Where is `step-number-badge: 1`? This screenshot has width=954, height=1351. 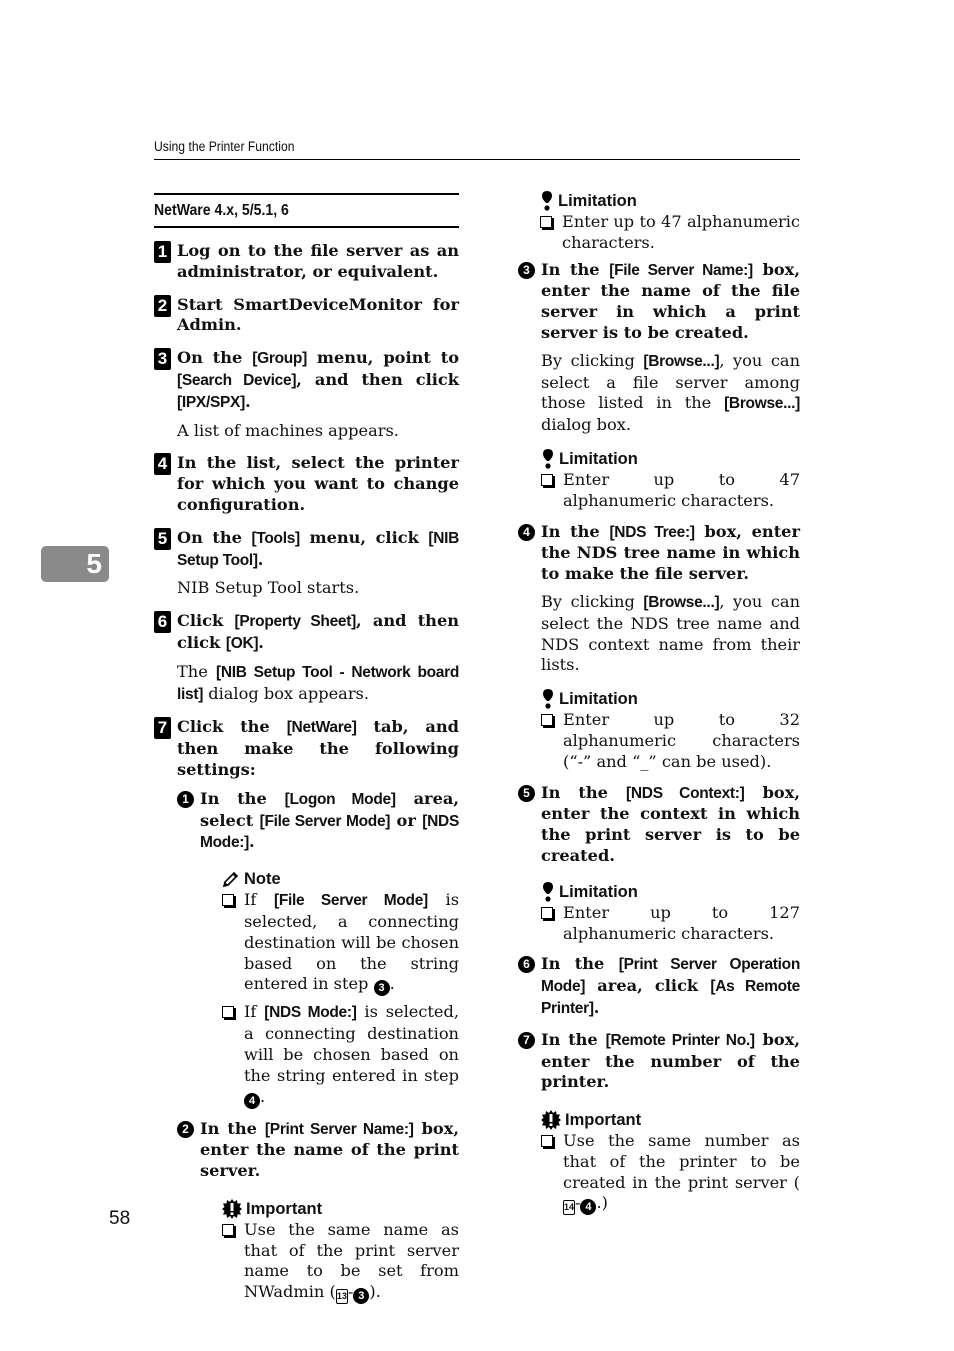 step-number-badge: 1 is located at coordinates (162, 252).